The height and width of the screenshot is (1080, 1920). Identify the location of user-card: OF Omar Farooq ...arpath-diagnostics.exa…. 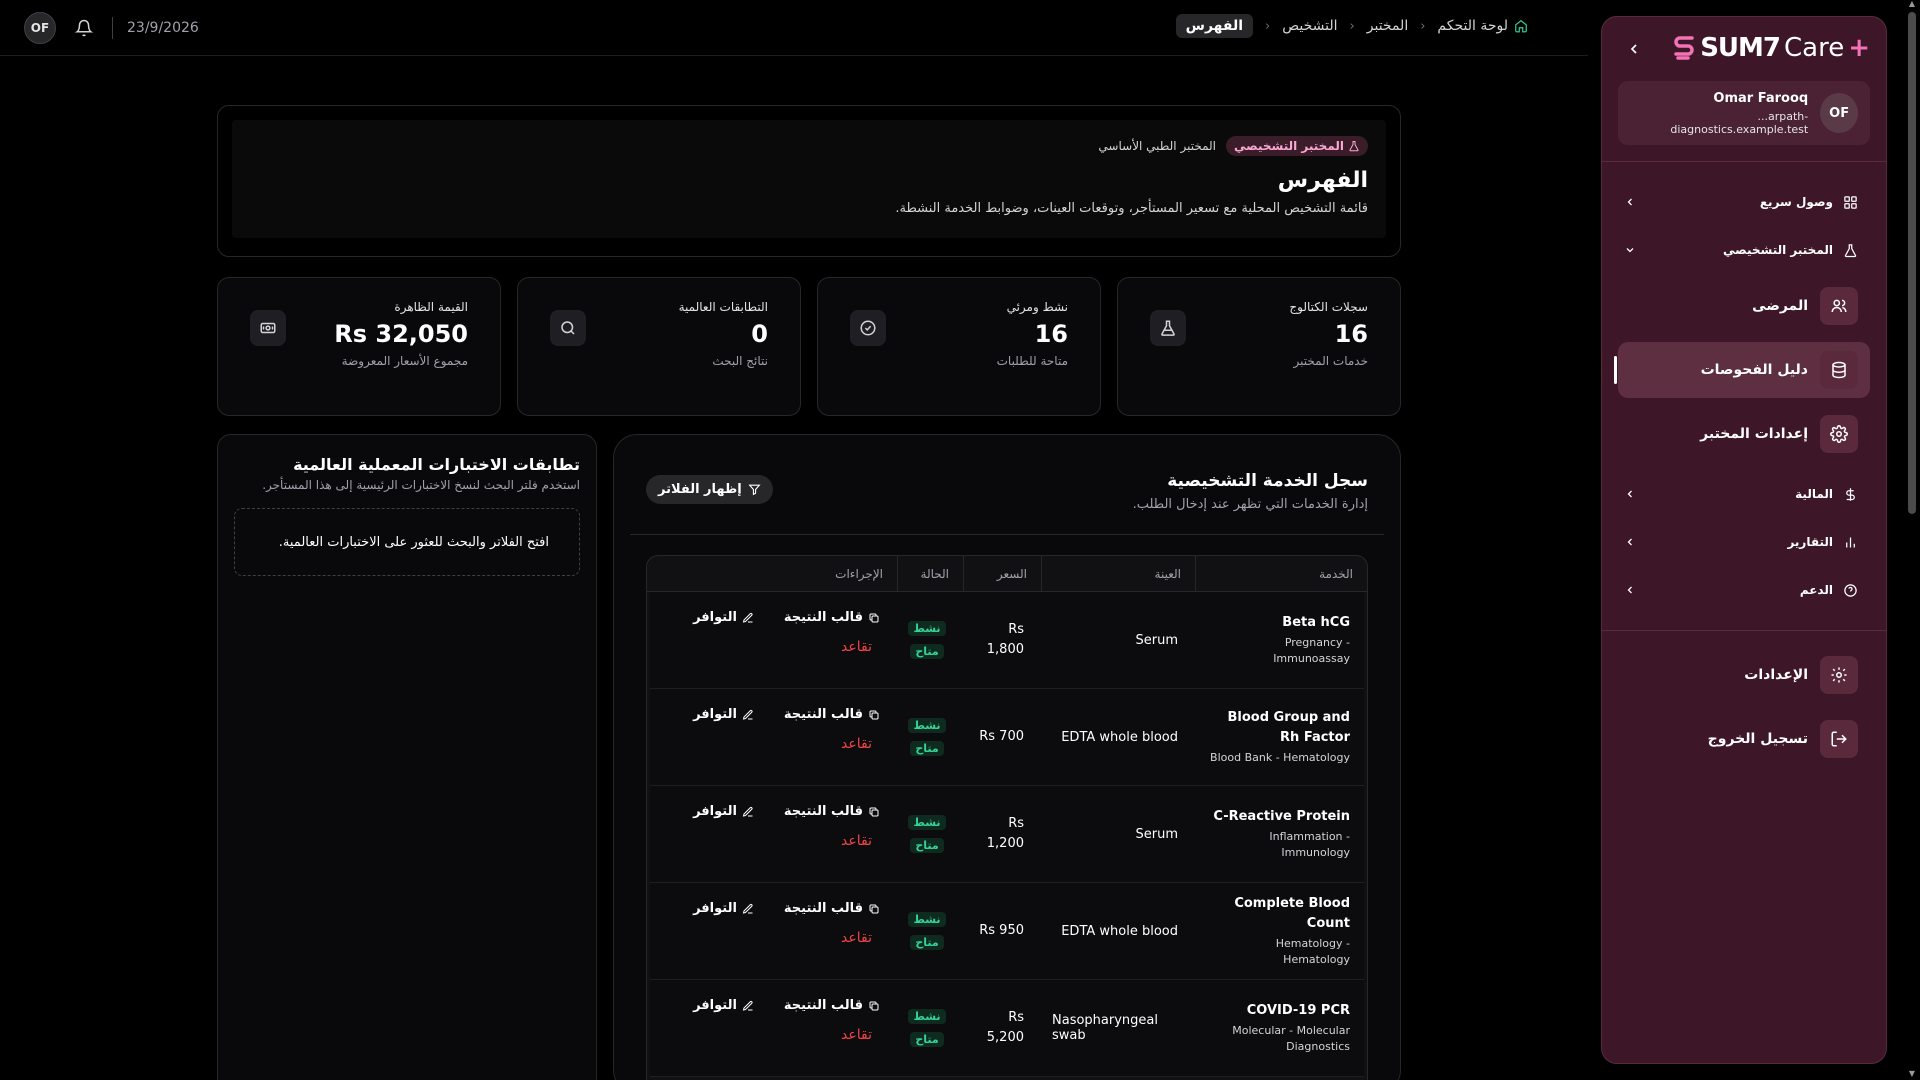
(1744, 113).